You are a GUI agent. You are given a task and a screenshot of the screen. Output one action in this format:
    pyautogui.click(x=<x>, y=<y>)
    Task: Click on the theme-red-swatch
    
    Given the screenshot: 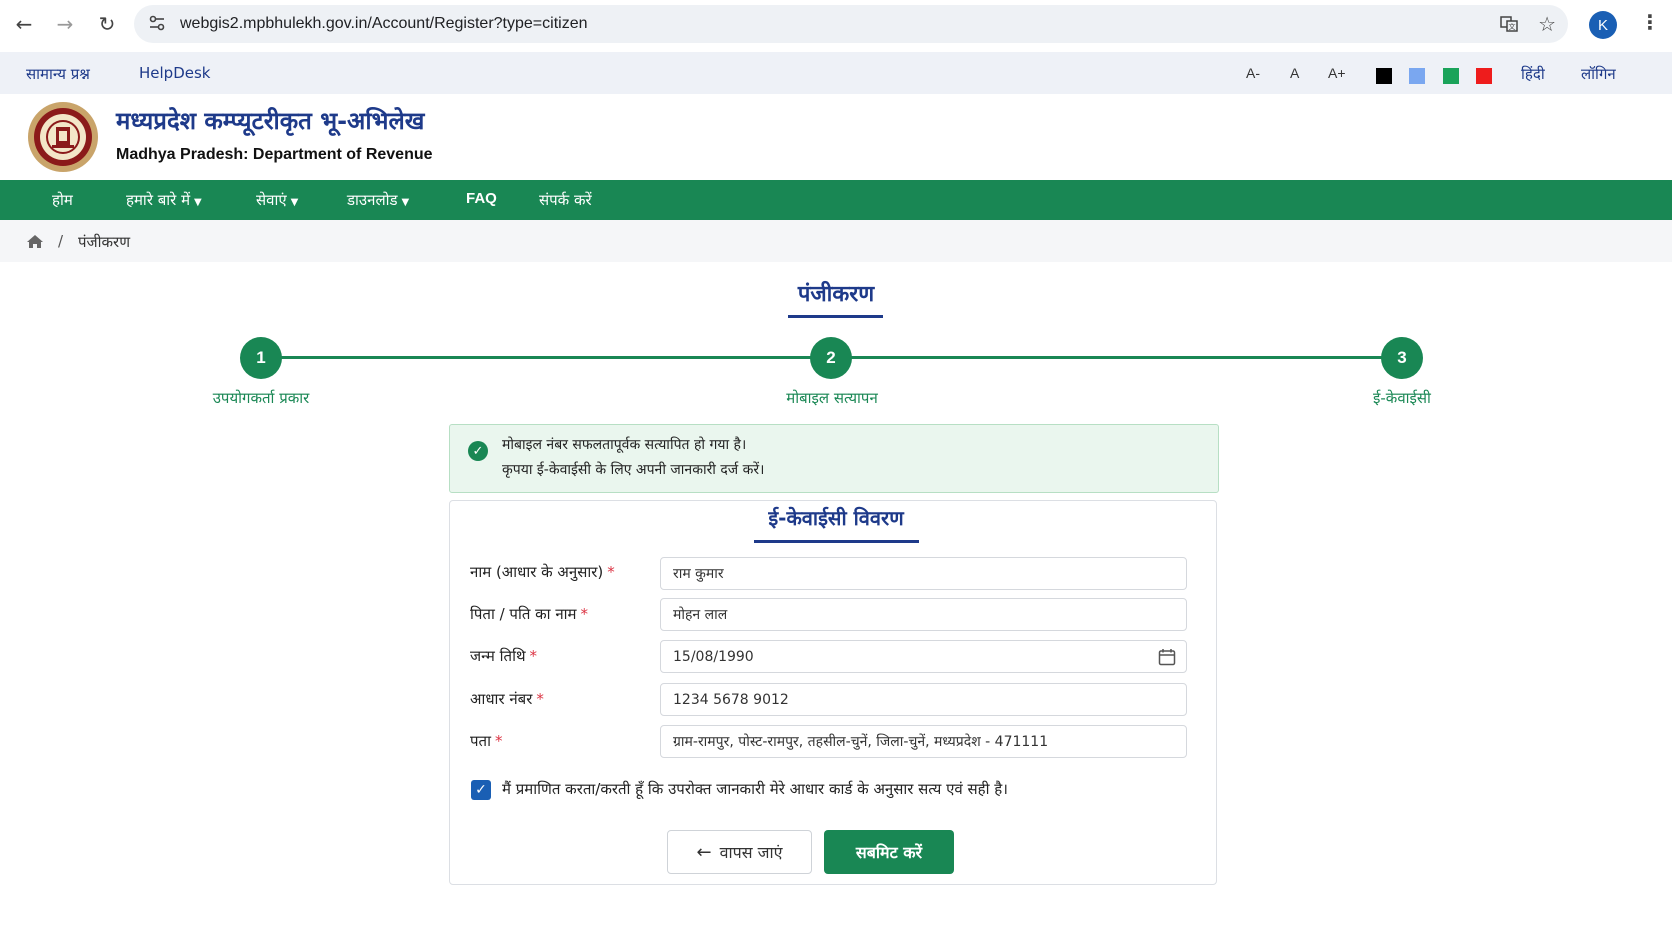 What is the action you would take?
    pyautogui.click(x=1484, y=76)
    